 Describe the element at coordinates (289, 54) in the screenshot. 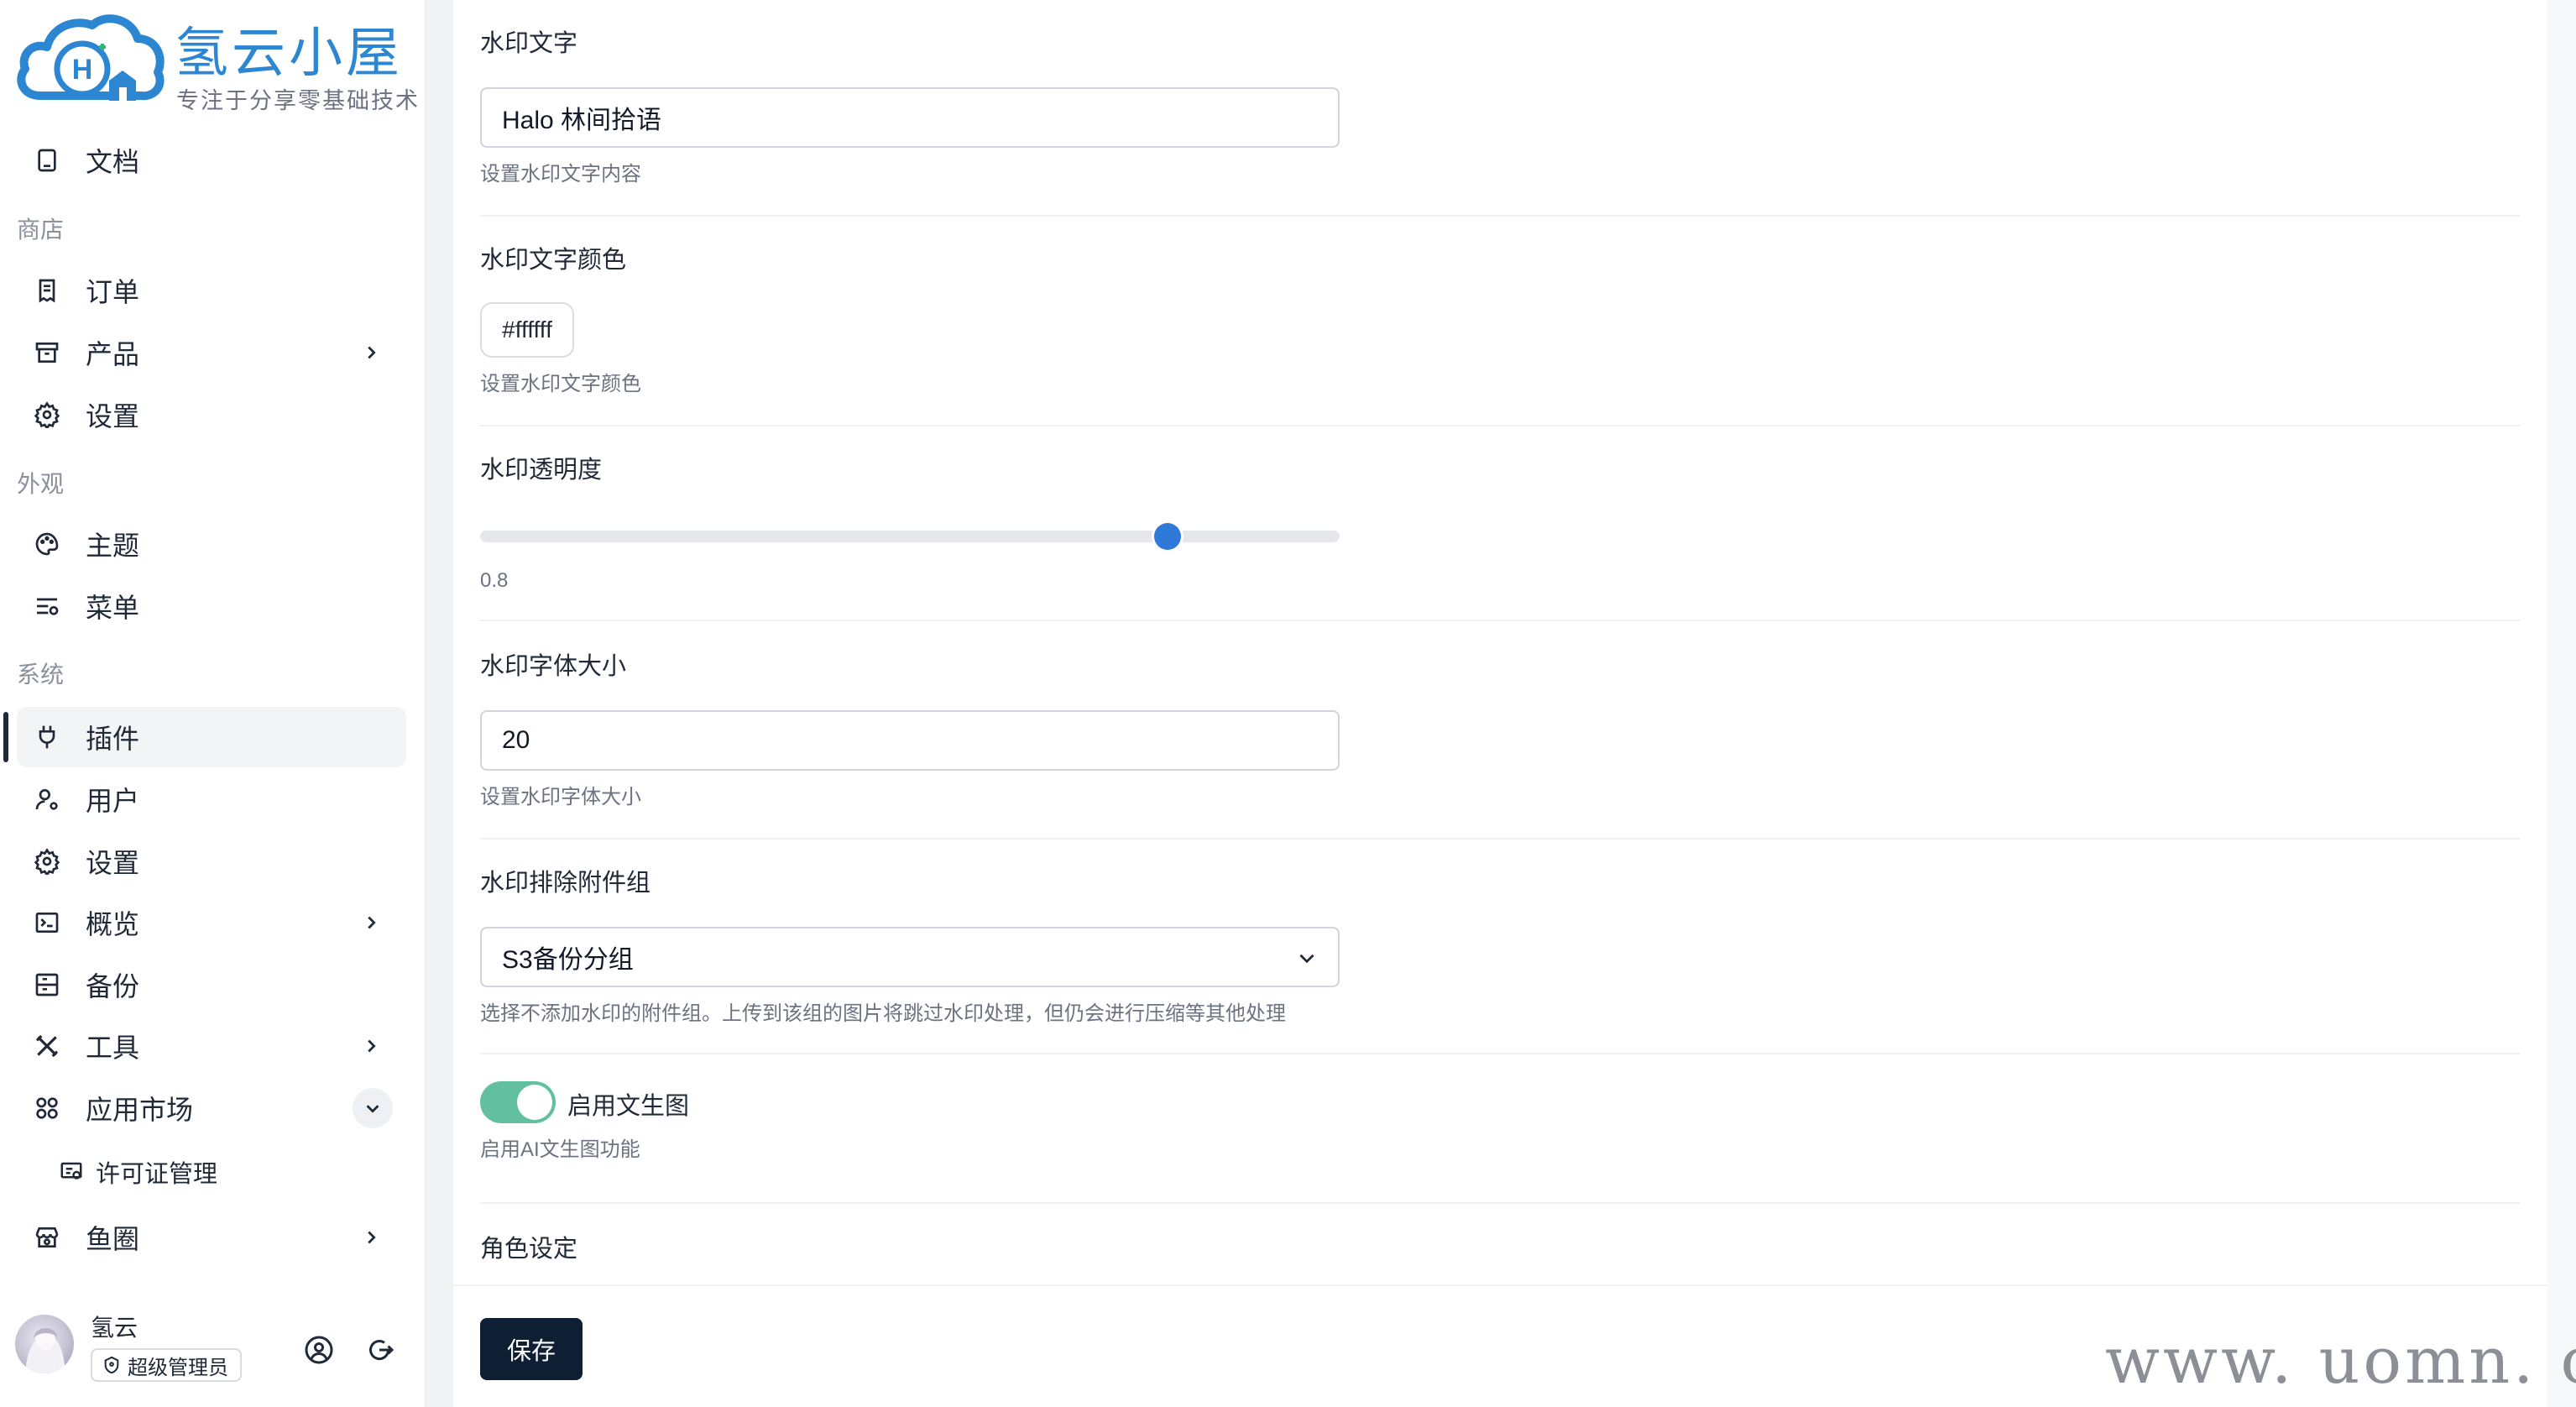

I see `brand-title: 氢云小屋` at that location.